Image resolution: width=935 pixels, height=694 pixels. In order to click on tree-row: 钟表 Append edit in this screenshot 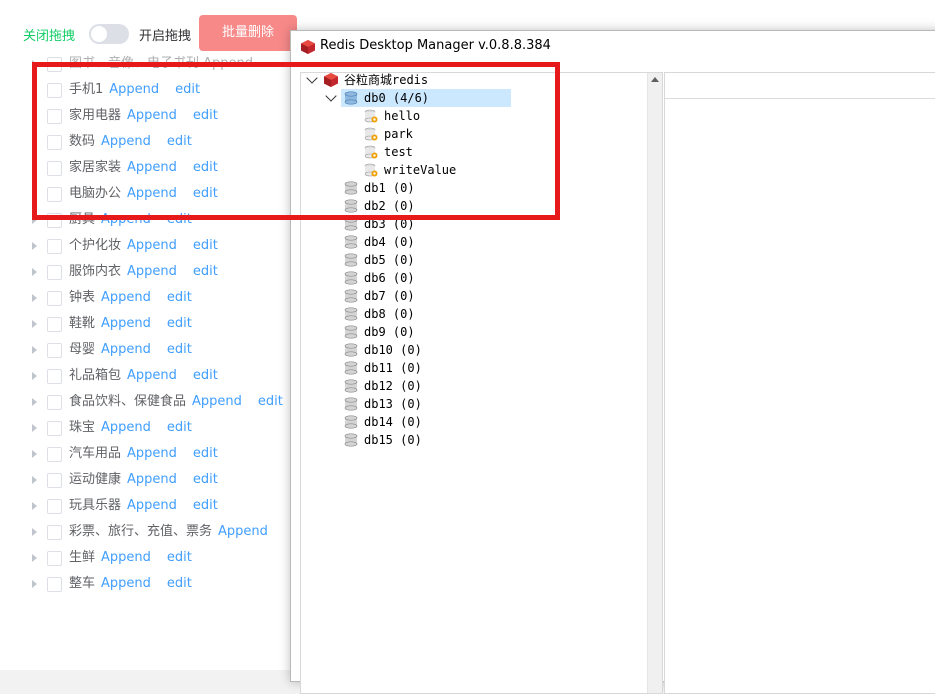, I will do `click(150, 298)`.